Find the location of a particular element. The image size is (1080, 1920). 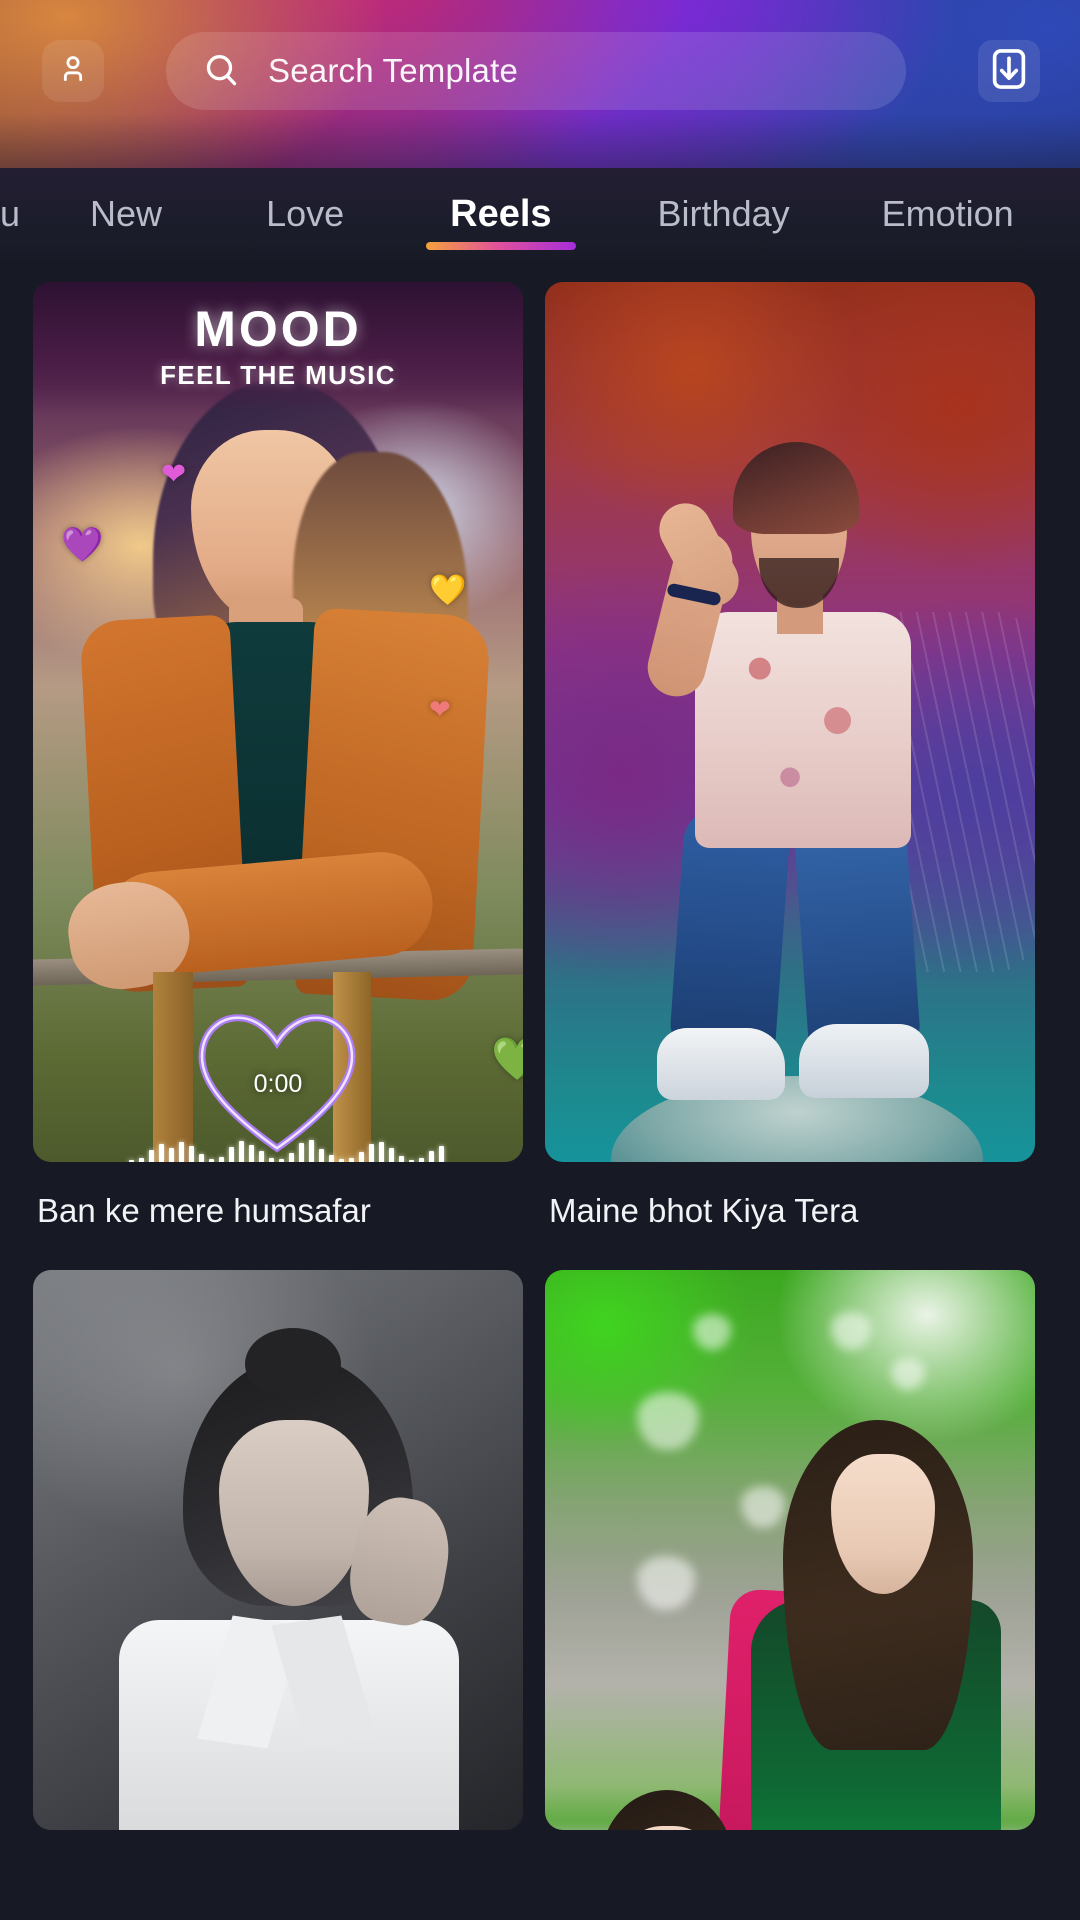

app-header: Search Template is located at coordinates (540, 84).